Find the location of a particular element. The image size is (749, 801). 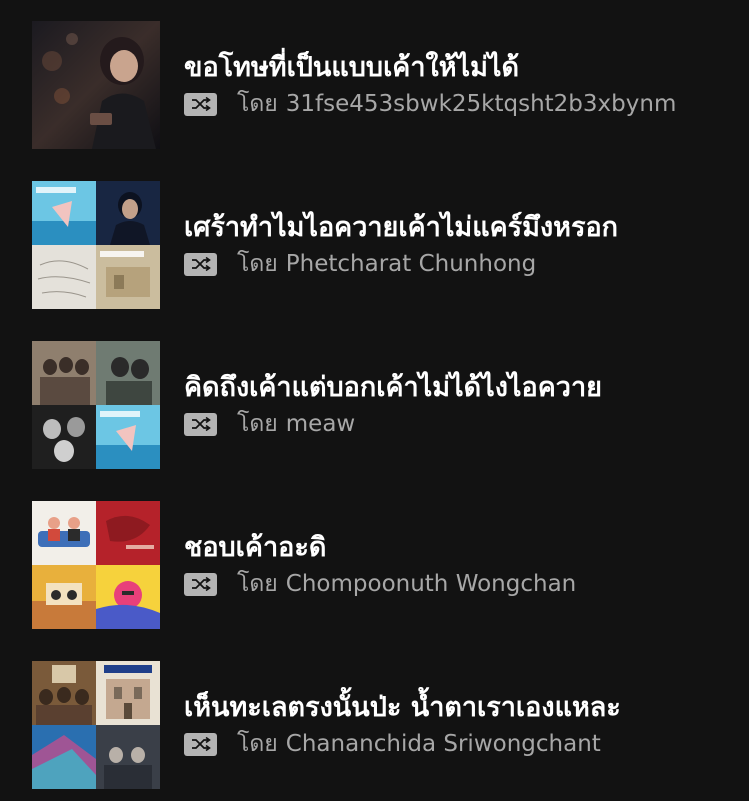

playlist-title: ขอโทษที่เป็นแบบเค้าให้ไม่ได้ is located at coordinates (464, 68).